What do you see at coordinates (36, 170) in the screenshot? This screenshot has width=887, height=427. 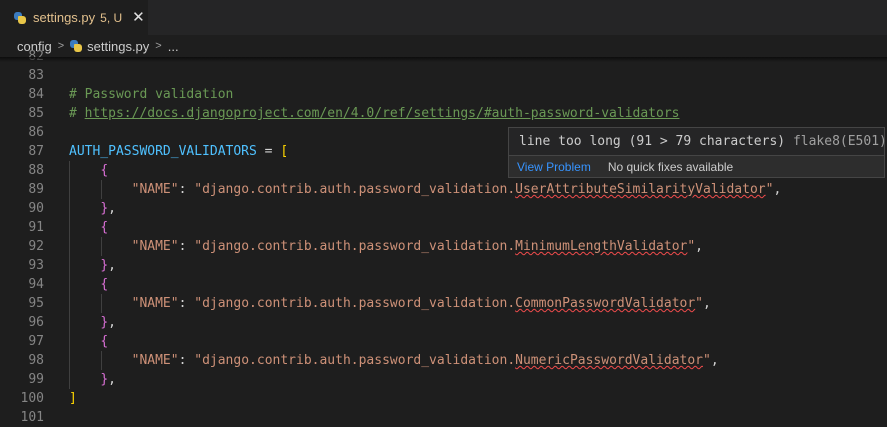 I see `line-number: 88` at bounding box center [36, 170].